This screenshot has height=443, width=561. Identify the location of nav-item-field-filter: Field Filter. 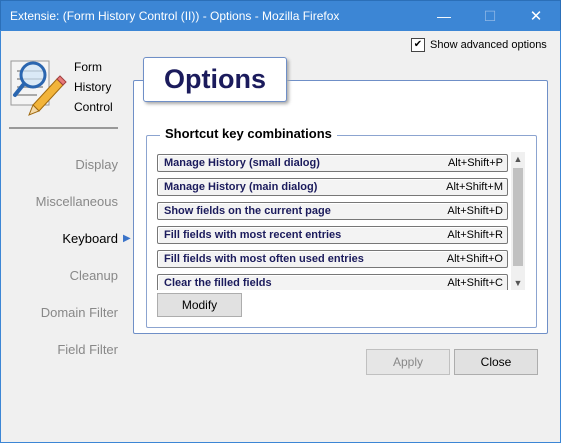
(59, 349).